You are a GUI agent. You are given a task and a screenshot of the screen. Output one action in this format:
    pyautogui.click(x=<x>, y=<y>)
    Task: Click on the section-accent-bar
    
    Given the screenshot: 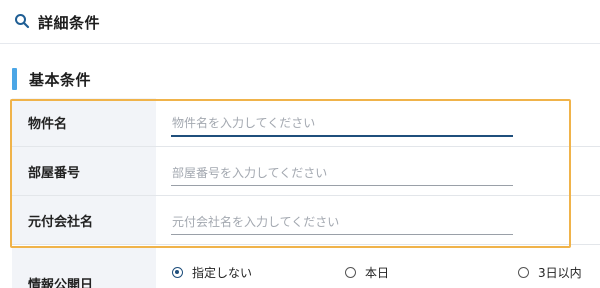 What is the action you would take?
    pyautogui.click(x=14, y=79)
    